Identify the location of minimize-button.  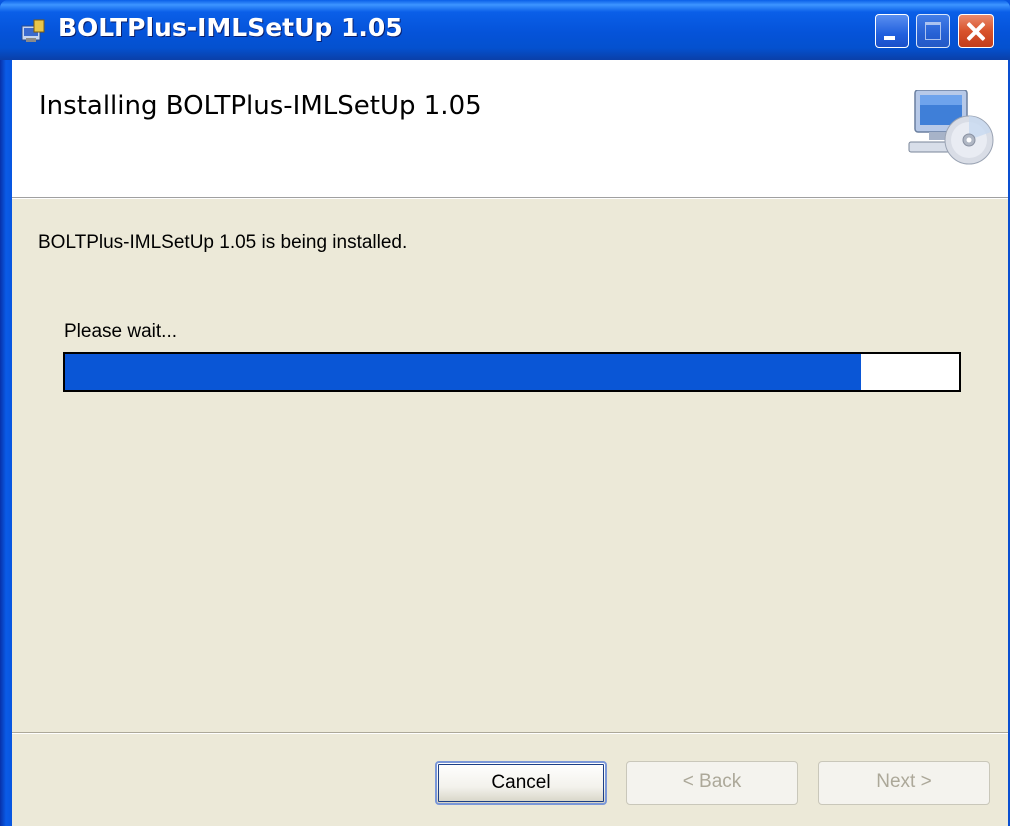
(892, 31).